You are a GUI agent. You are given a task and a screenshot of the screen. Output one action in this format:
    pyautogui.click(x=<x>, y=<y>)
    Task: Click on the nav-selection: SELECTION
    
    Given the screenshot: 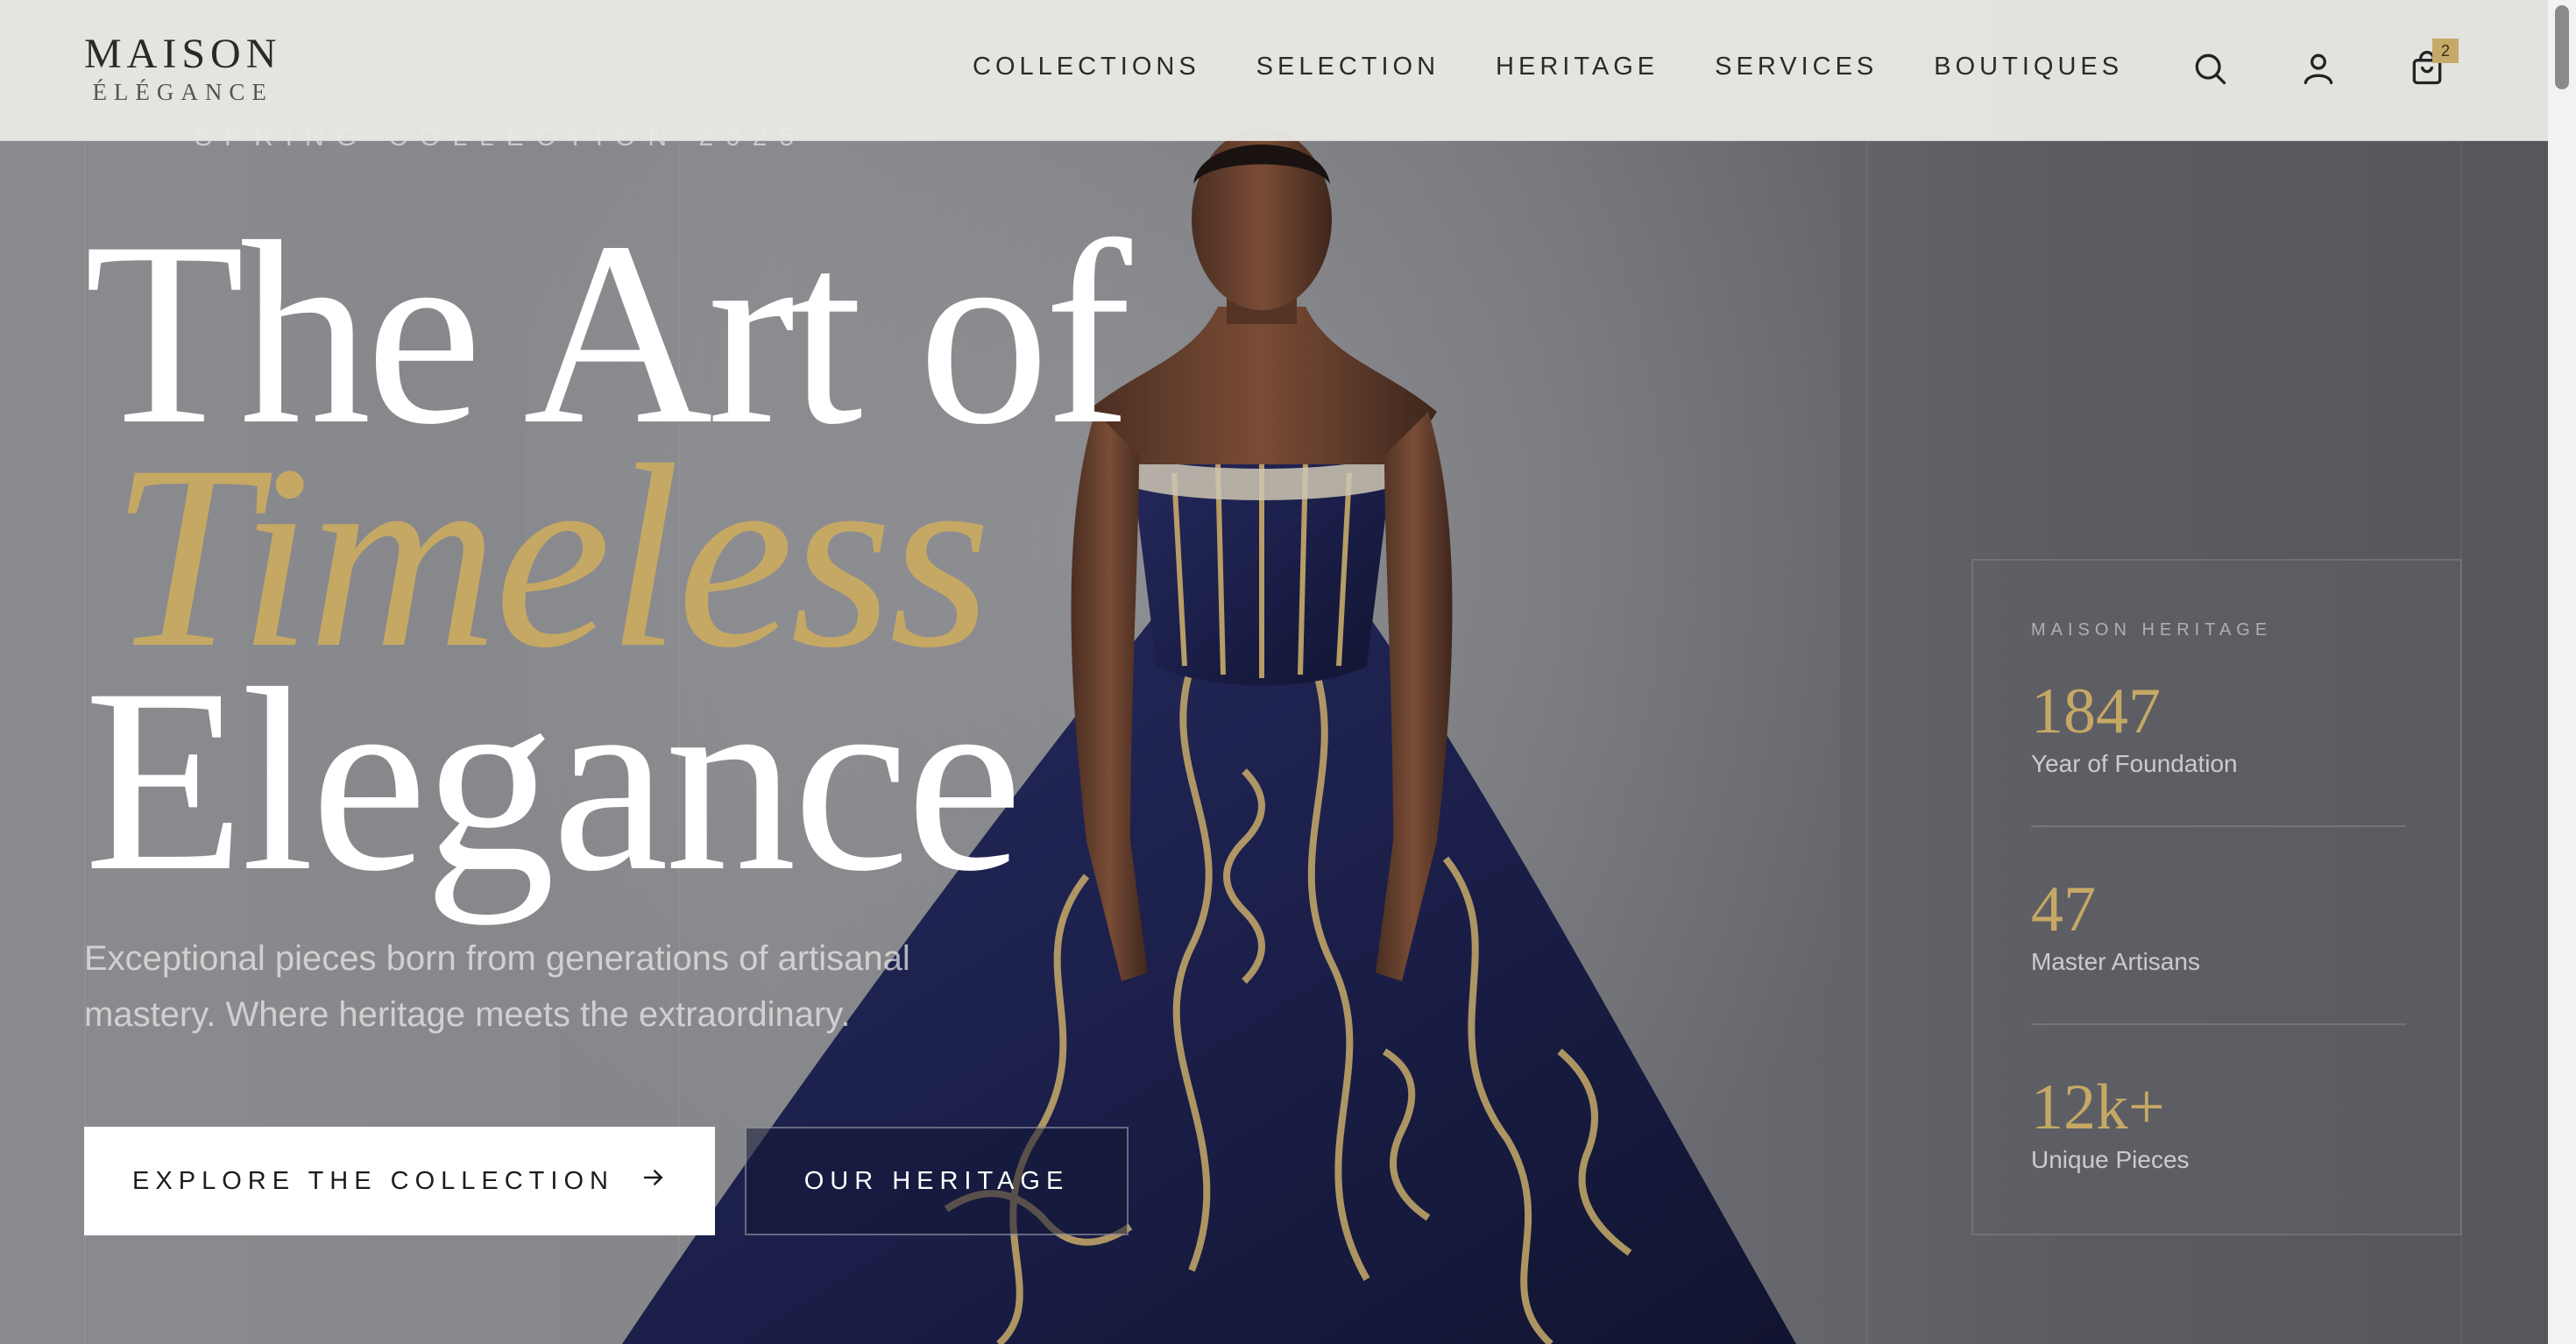 What is the action you would take?
    pyautogui.click(x=1348, y=67)
    